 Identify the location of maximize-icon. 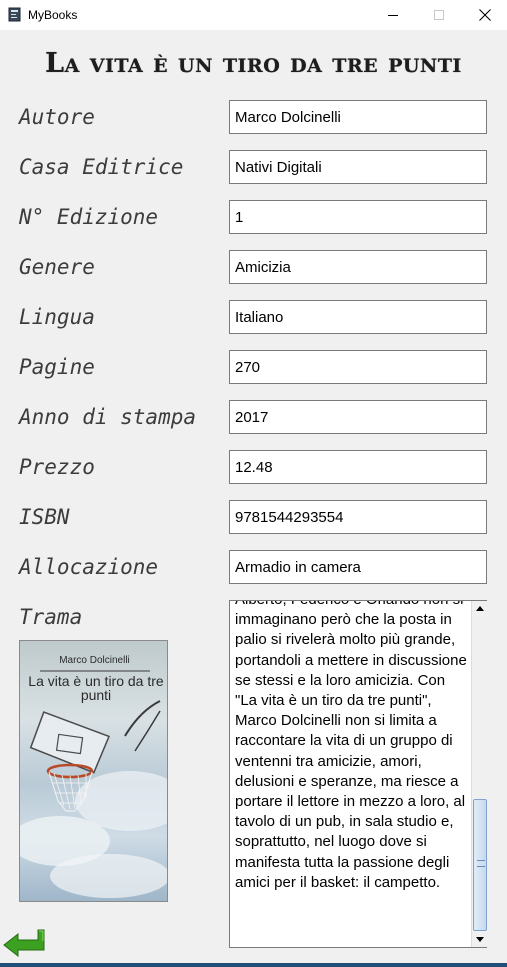
(439, 15).